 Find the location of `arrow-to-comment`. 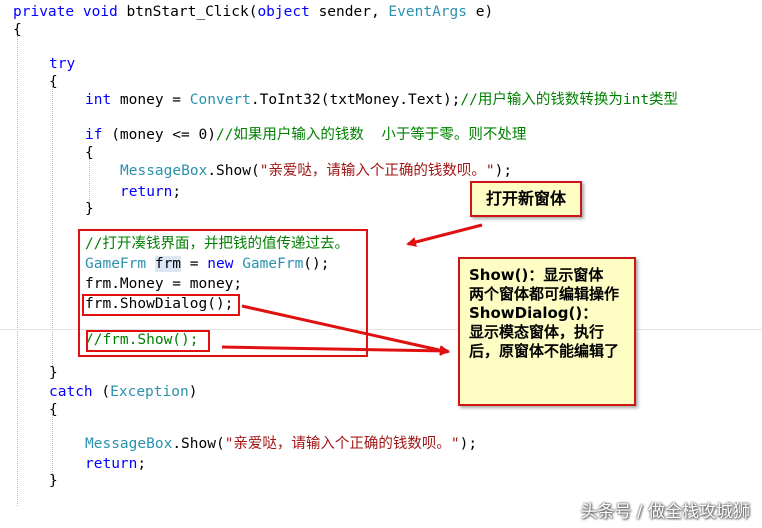

arrow-to-comment is located at coordinates (444, 235).